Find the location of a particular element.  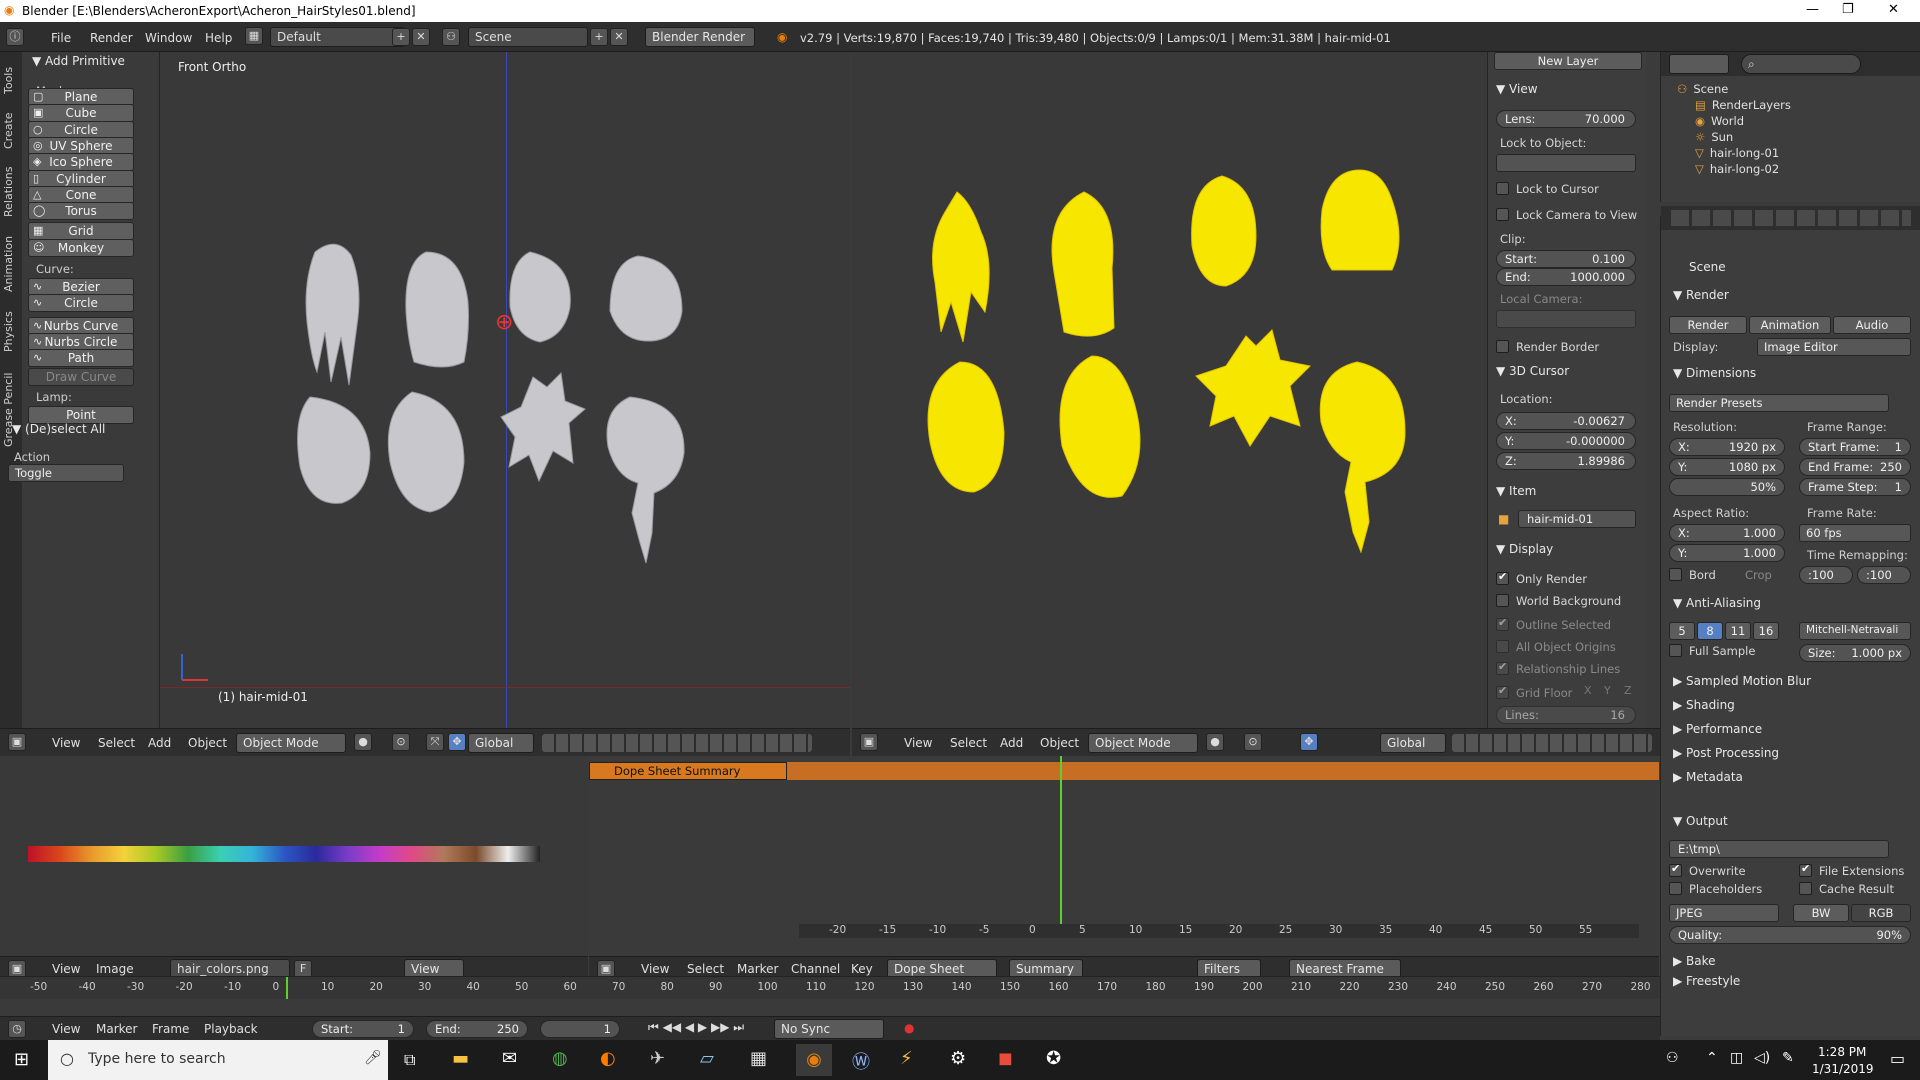

timeline-current-line is located at coordinates (287, 988).